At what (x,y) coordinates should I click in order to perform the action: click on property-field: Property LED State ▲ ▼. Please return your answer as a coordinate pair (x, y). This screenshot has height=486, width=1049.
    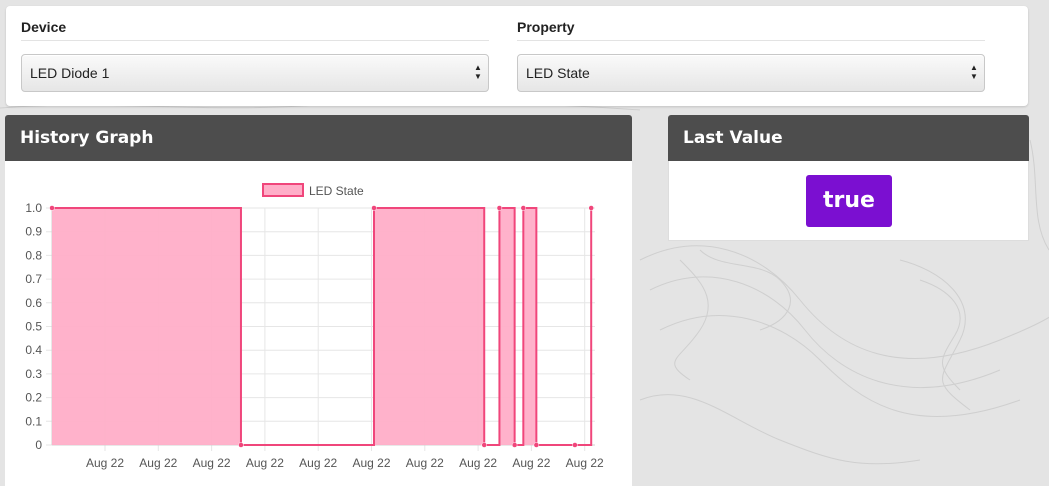
    Looking at the image, I should click on (751, 56).